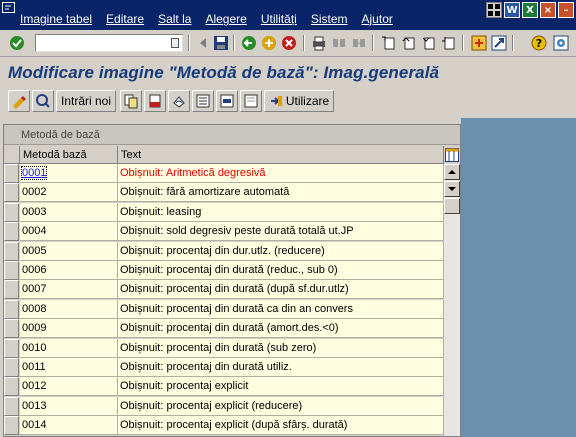 This screenshot has width=576, height=437. What do you see at coordinates (155, 101) in the screenshot?
I see `delete-icon` at bounding box center [155, 101].